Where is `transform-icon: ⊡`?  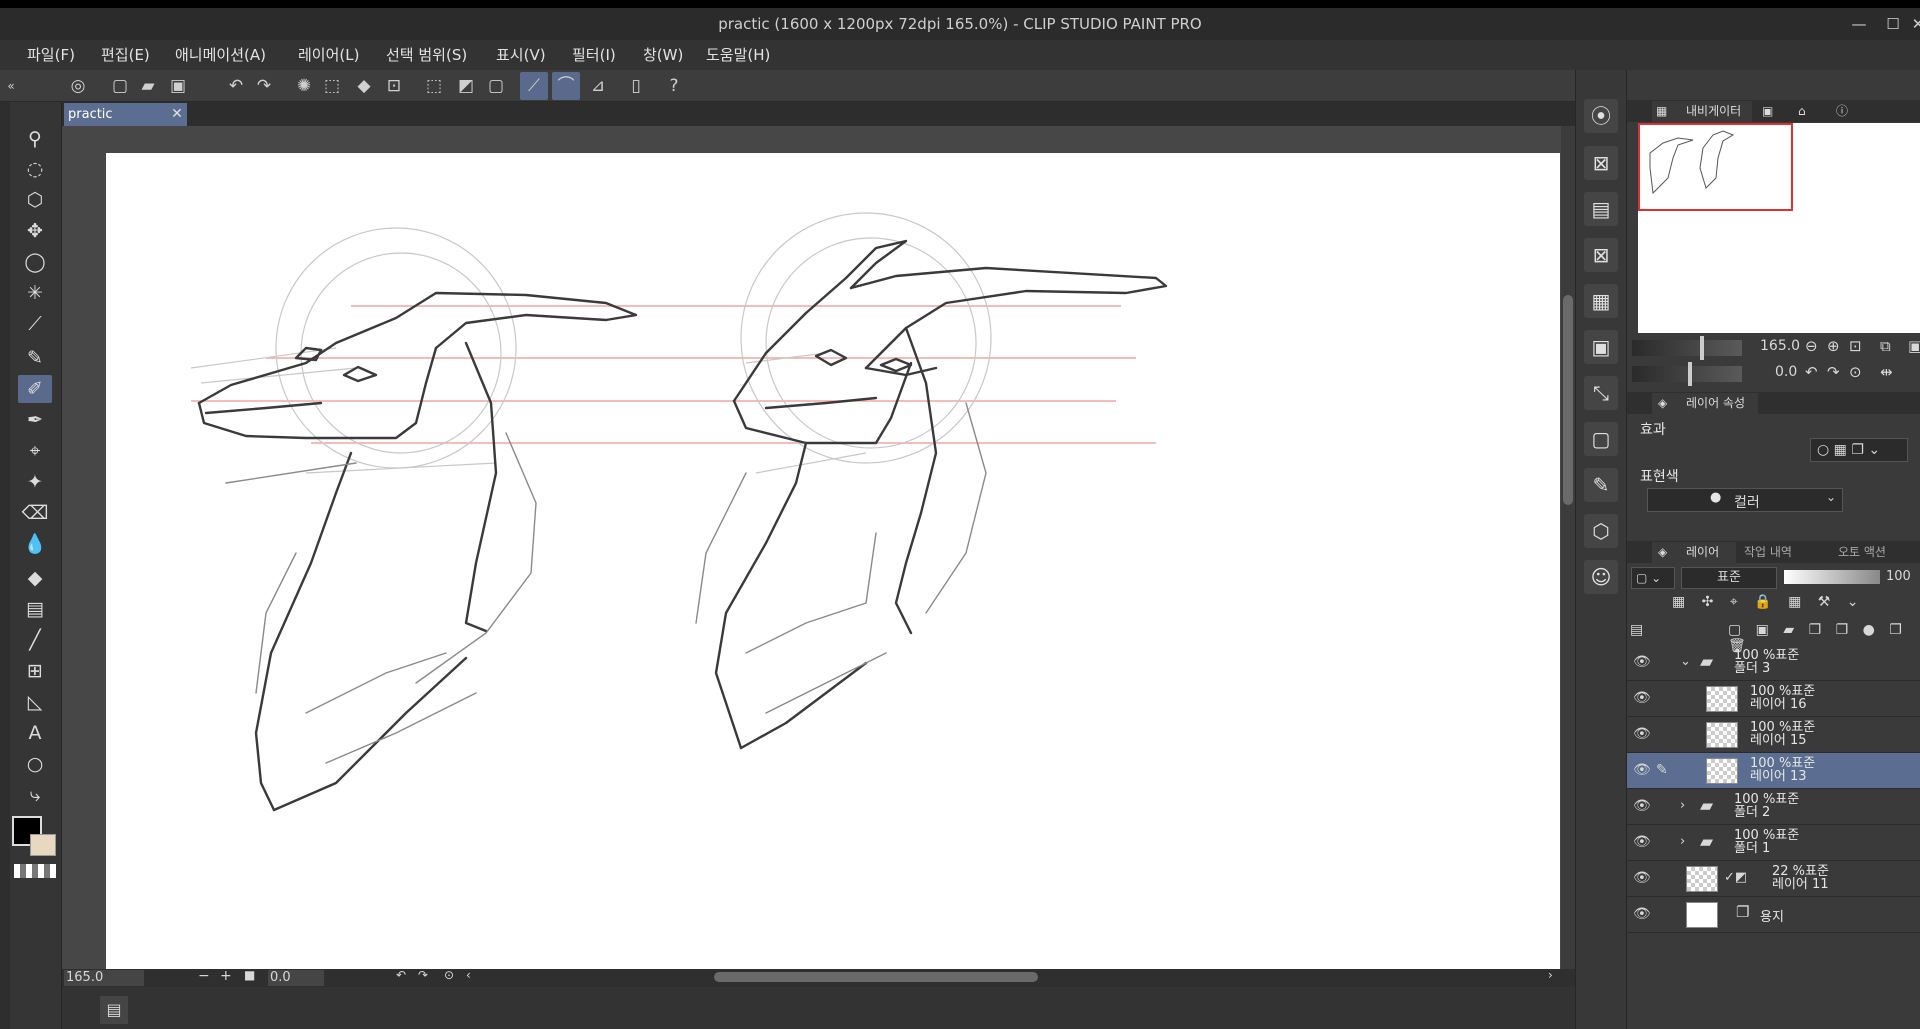
transform-icon: ⊡ is located at coordinates (394, 86).